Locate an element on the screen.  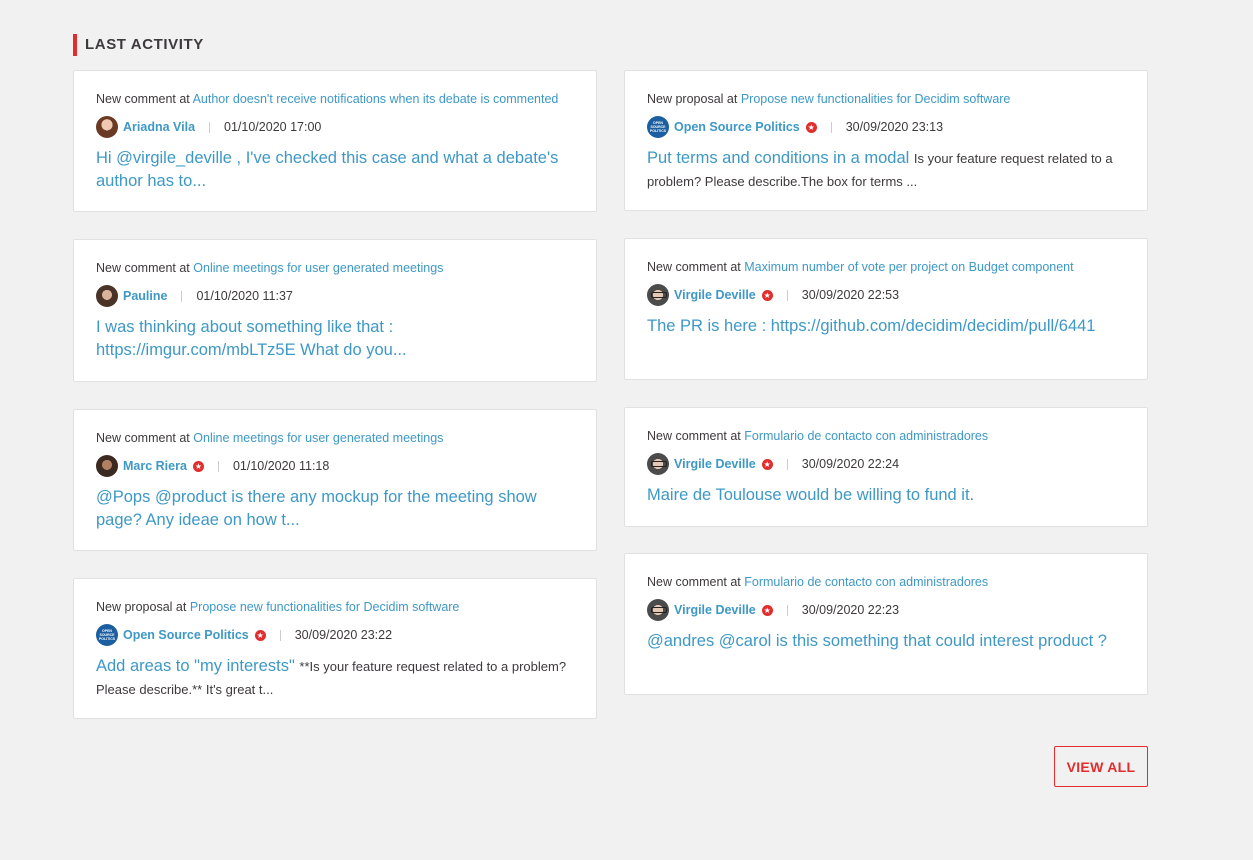
section-title: LAST ACTIVITY is located at coordinates (138, 45).